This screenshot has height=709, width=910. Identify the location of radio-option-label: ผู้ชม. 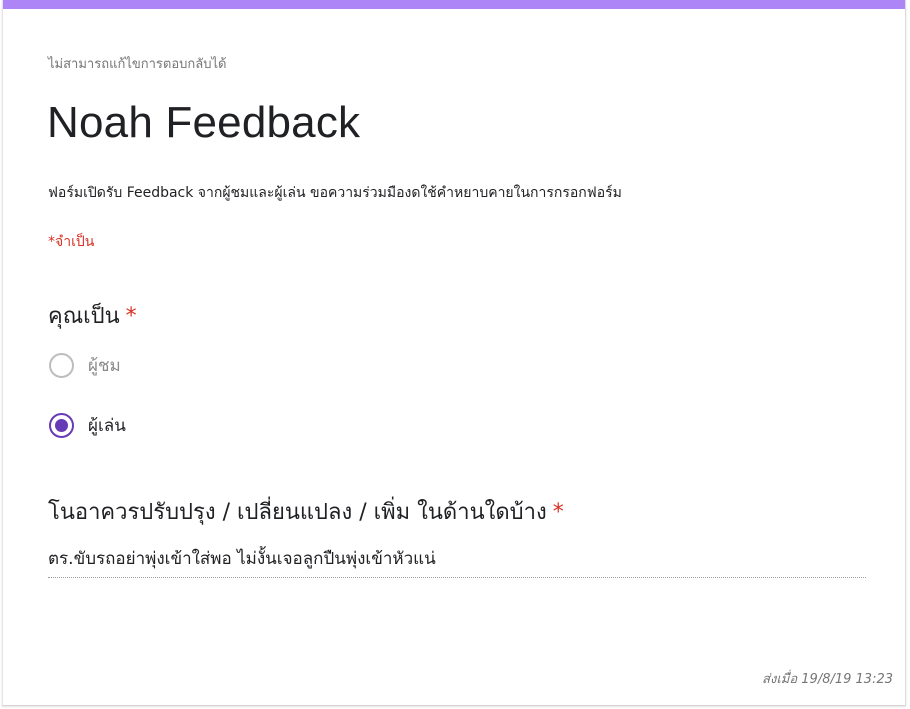
(104, 365).